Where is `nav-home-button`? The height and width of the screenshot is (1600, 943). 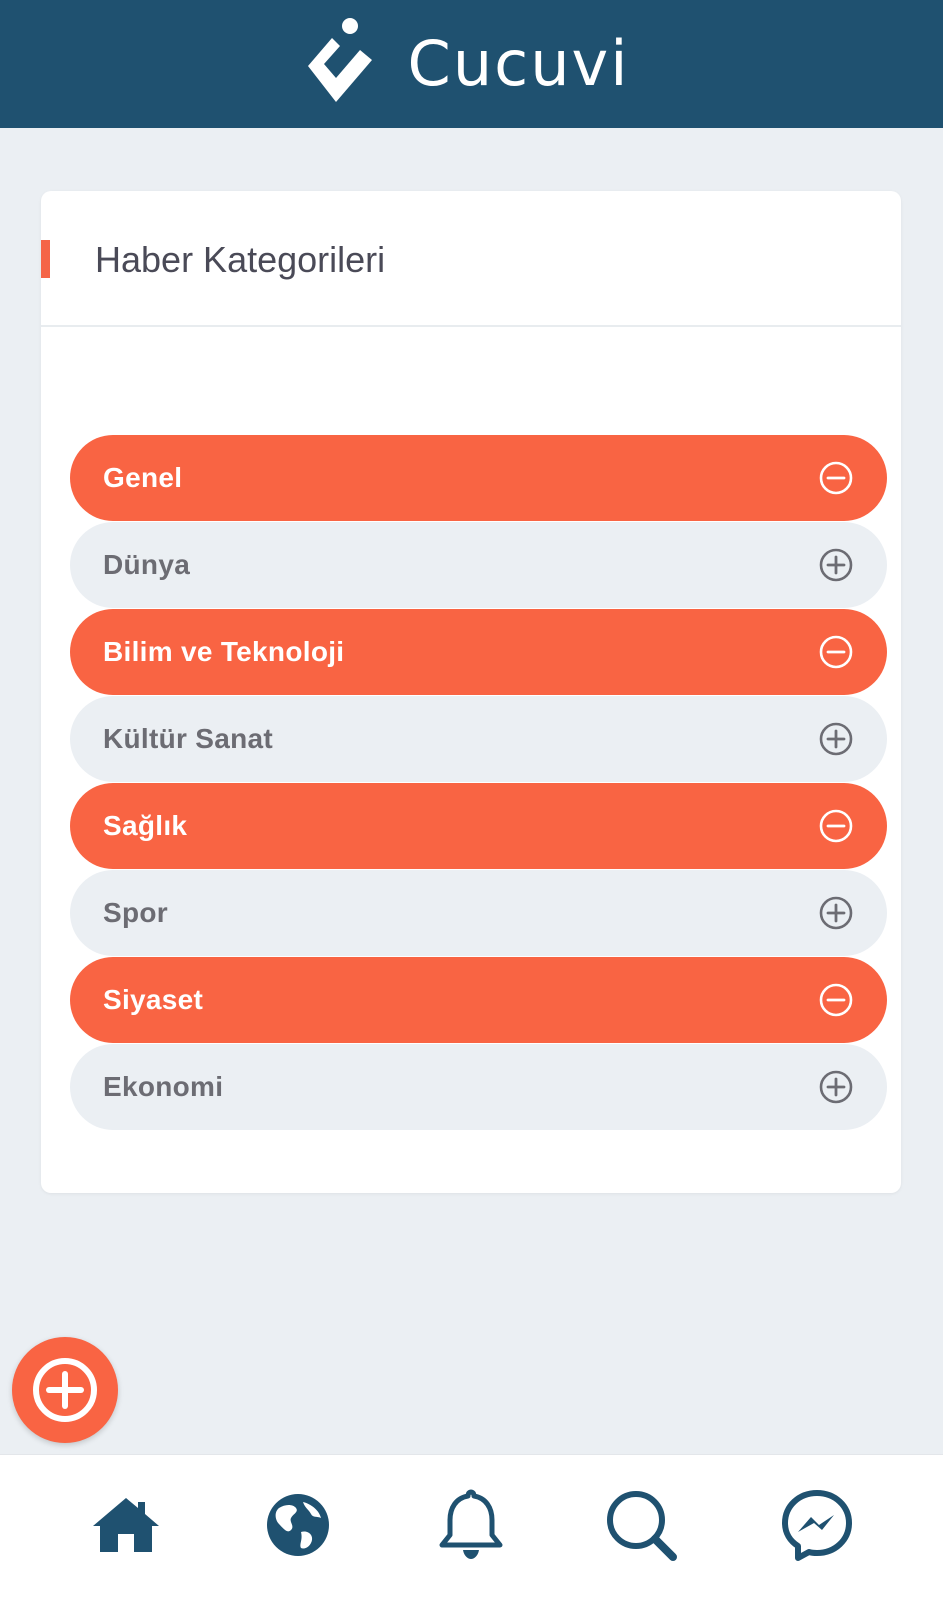
nav-home-button is located at coordinates (126, 1525).